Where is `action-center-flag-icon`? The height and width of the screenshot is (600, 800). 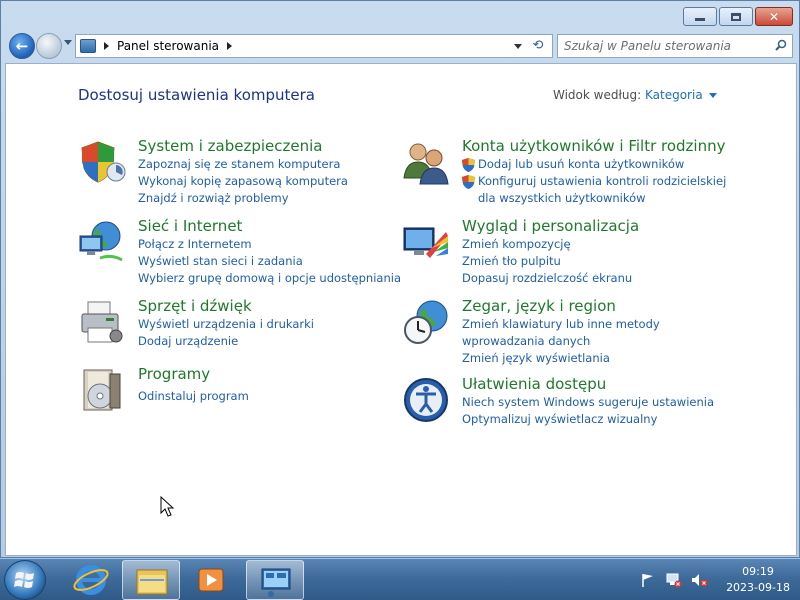
action-center-flag-icon is located at coordinates (648, 580).